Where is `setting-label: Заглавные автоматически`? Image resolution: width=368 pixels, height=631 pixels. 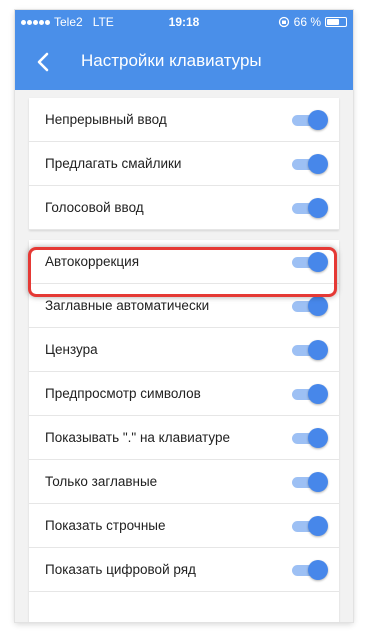
setting-label: Заглавные автоматически is located at coordinates (127, 305).